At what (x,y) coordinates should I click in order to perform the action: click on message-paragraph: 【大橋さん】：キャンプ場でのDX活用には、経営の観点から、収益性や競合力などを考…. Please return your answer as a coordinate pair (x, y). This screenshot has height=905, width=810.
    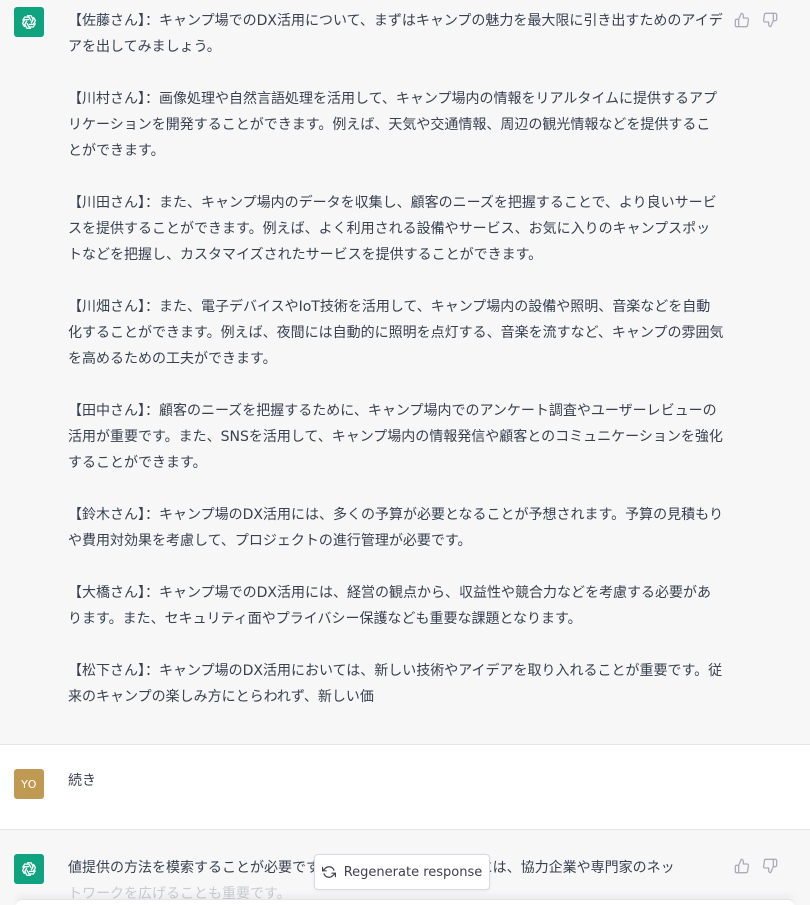
    Looking at the image, I should click on (389, 606).